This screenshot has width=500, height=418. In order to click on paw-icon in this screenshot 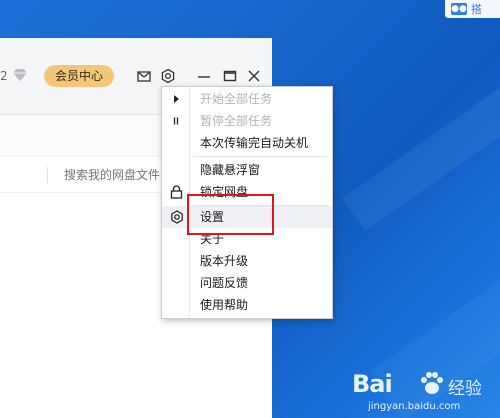, I will do `click(432, 383)`.